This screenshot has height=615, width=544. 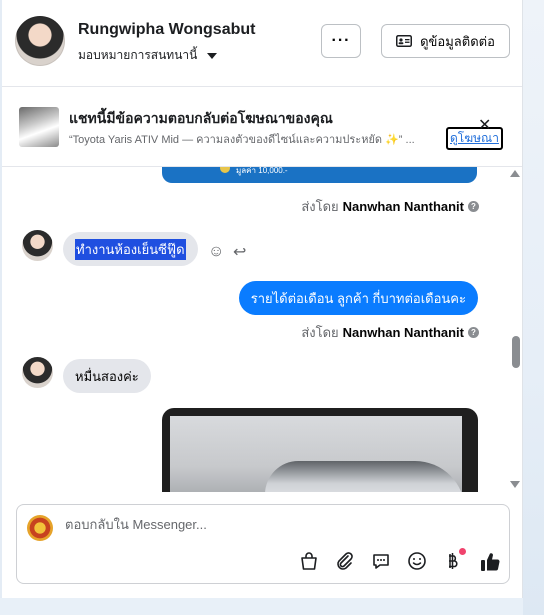 I want to click on paperclip-icon, so click(x=345, y=561).